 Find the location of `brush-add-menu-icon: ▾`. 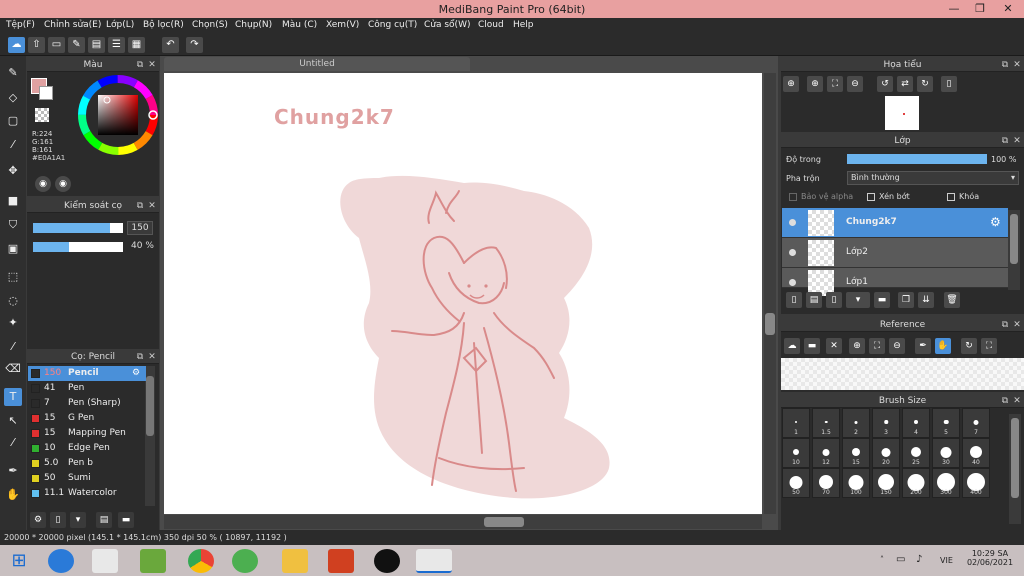

brush-add-menu-icon: ▾ is located at coordinates (78, 520).